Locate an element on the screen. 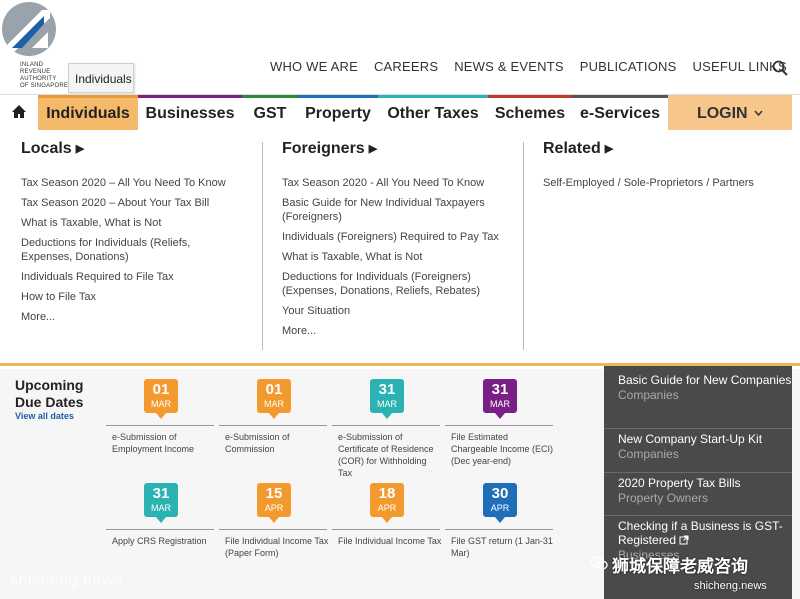  triangle-right-icon: ▶ is located at coordinates (373, 149).